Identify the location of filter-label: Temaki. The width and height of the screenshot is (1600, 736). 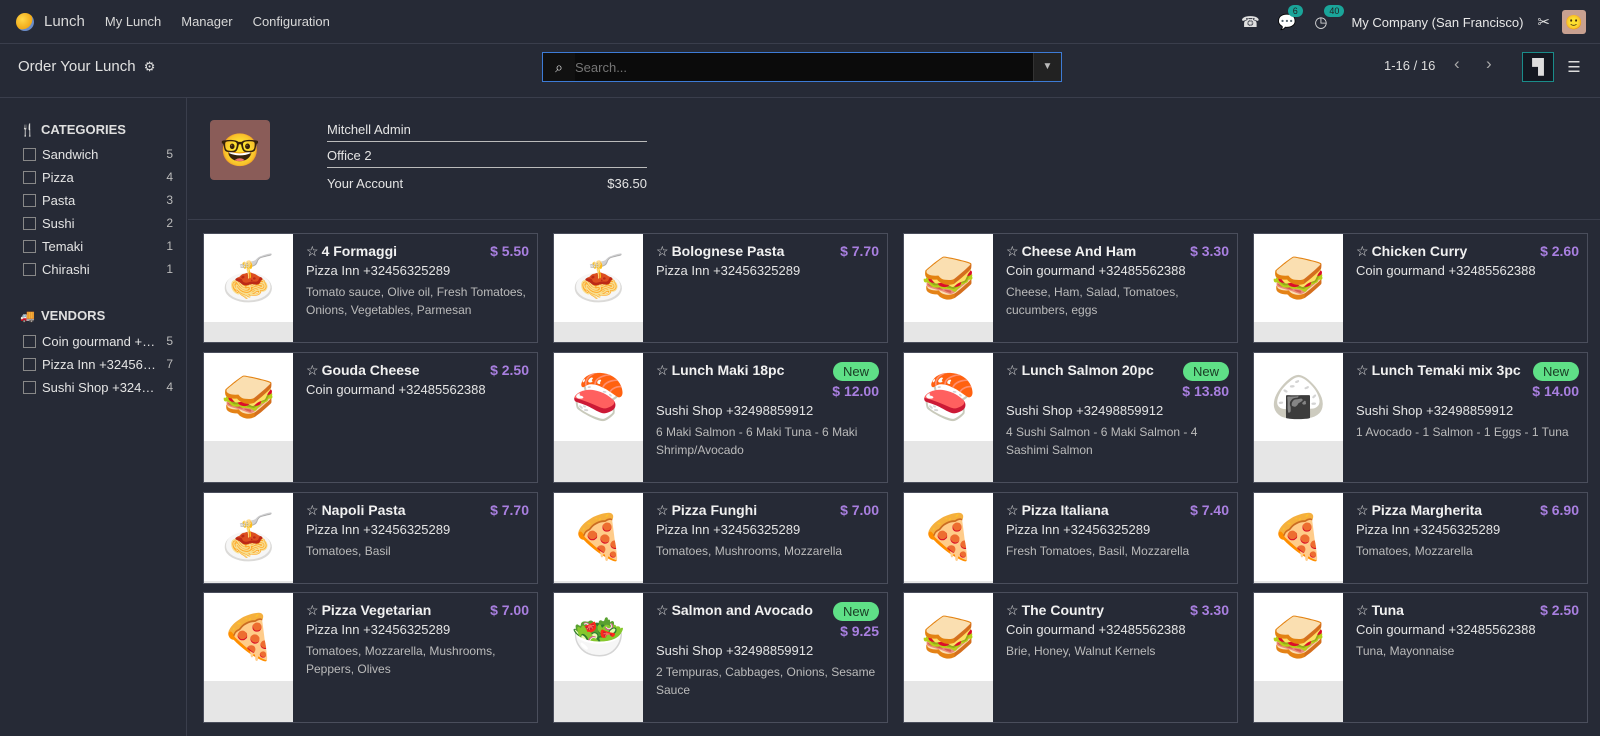
(63, 246).